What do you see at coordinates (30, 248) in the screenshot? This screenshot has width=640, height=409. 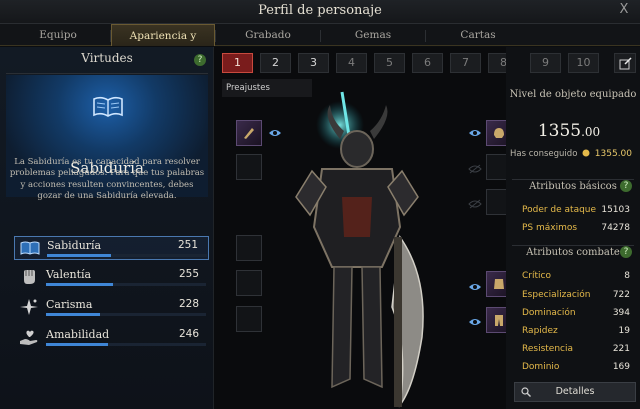 I see `book-icon` at bounding box center [30, 248].